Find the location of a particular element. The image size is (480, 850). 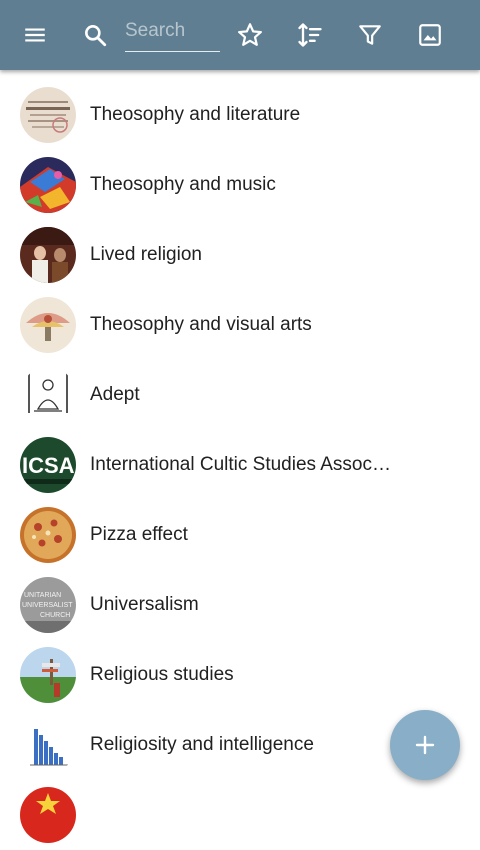

plus-icon is located at coordinates (425, 745).